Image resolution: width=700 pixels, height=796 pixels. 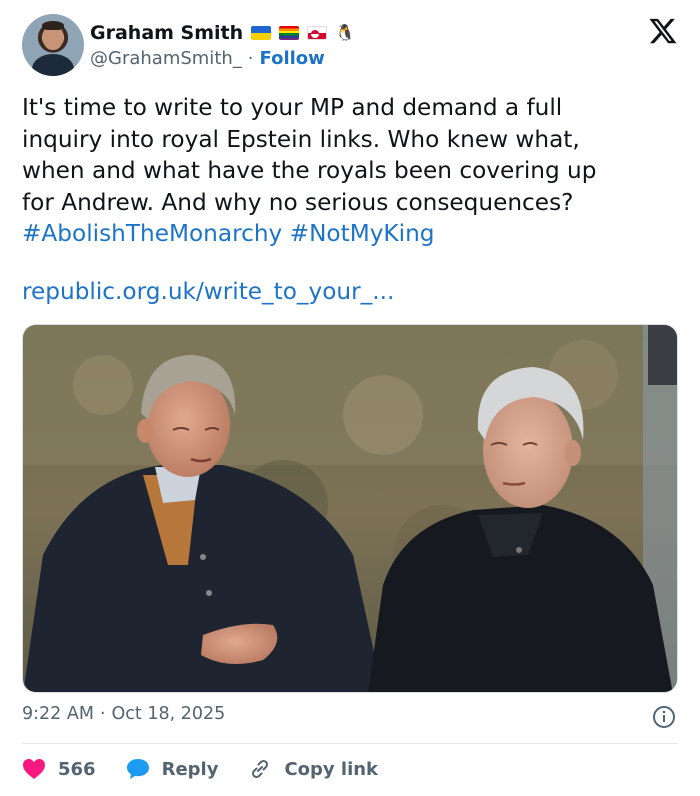 What do you see at coordinates (350, 743) in the screenshot?
I see `divider` at bounding box center [350, 743].